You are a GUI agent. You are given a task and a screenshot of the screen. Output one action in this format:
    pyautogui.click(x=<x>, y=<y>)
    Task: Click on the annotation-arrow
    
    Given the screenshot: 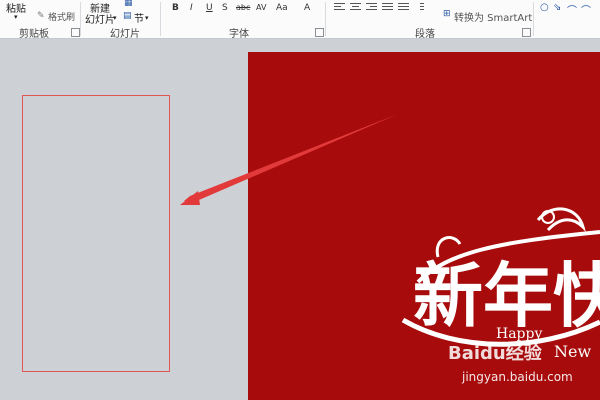 What is the action you would take?
    pyautogui.click(x=289, y=159)
    